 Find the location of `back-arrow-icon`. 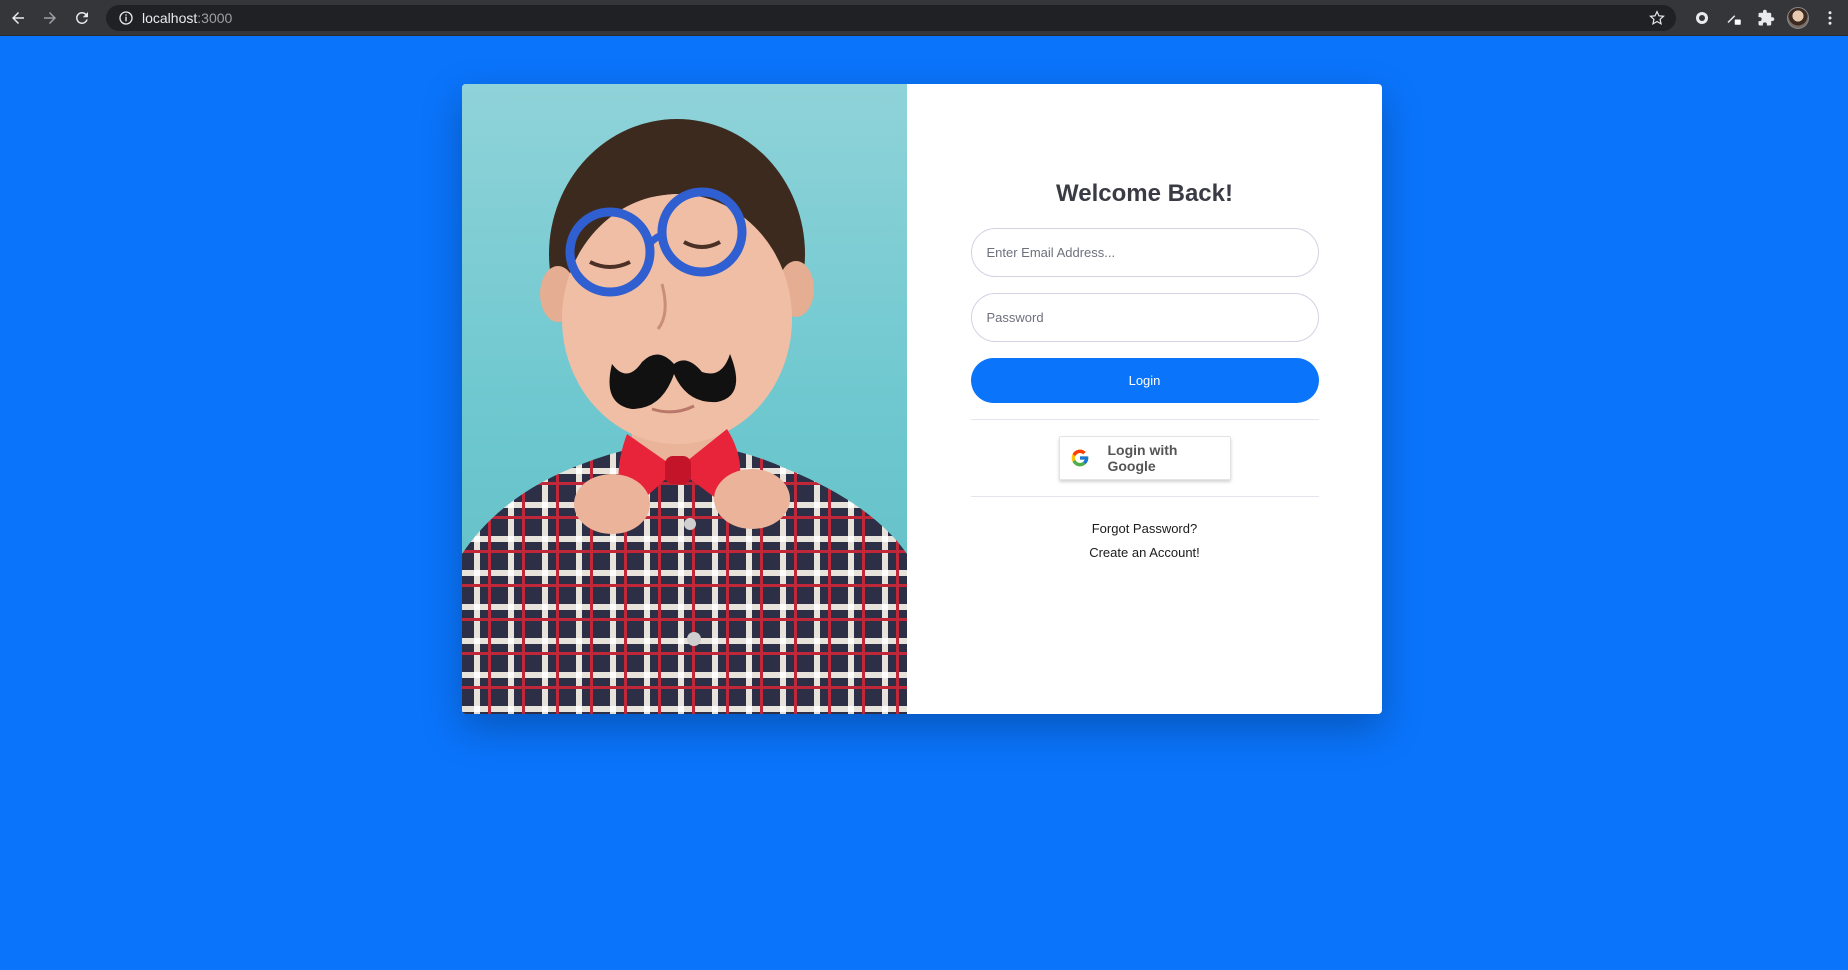

back-arrow-icon is located at coordinates (18, 17).